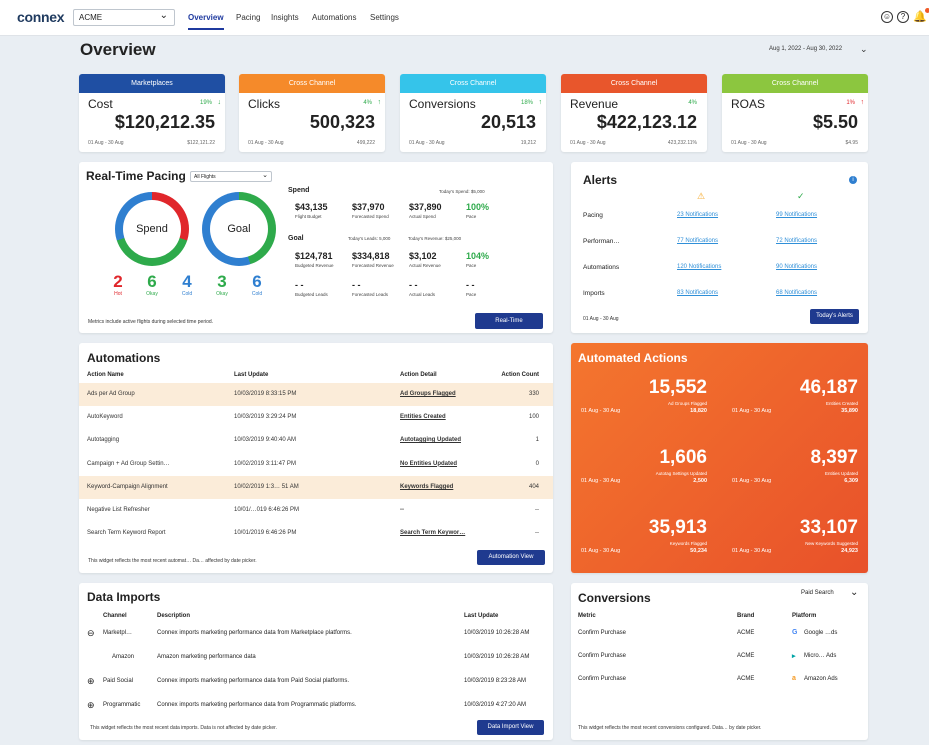  Describe the element at coordinates (334, 17) in the screenshot. I see `nav-automations: Automations` at that location.